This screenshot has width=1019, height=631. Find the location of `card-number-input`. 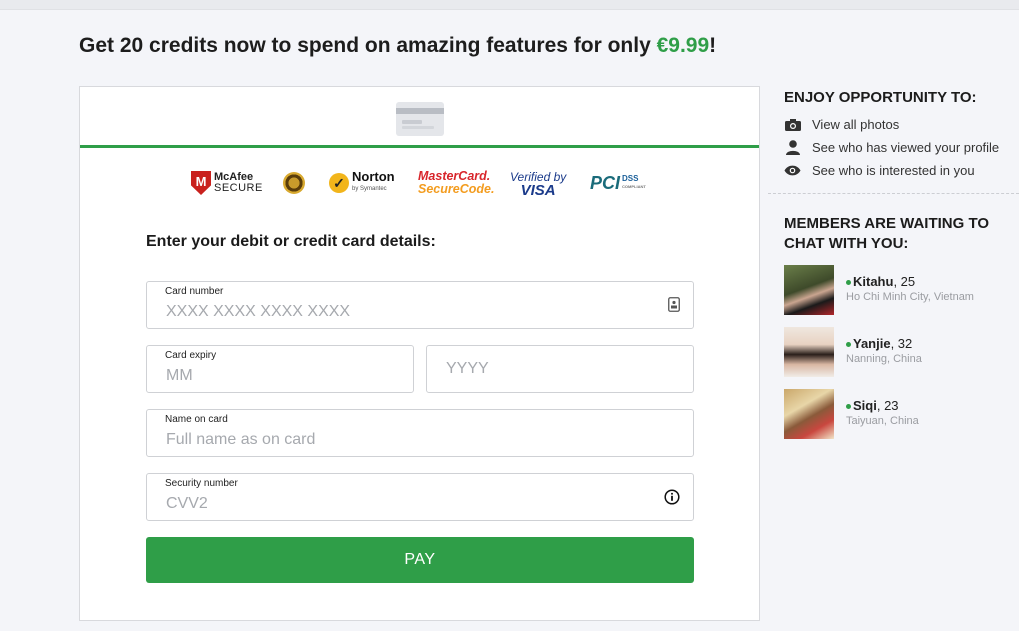

card-number-input is located at coordinates (384, 312).